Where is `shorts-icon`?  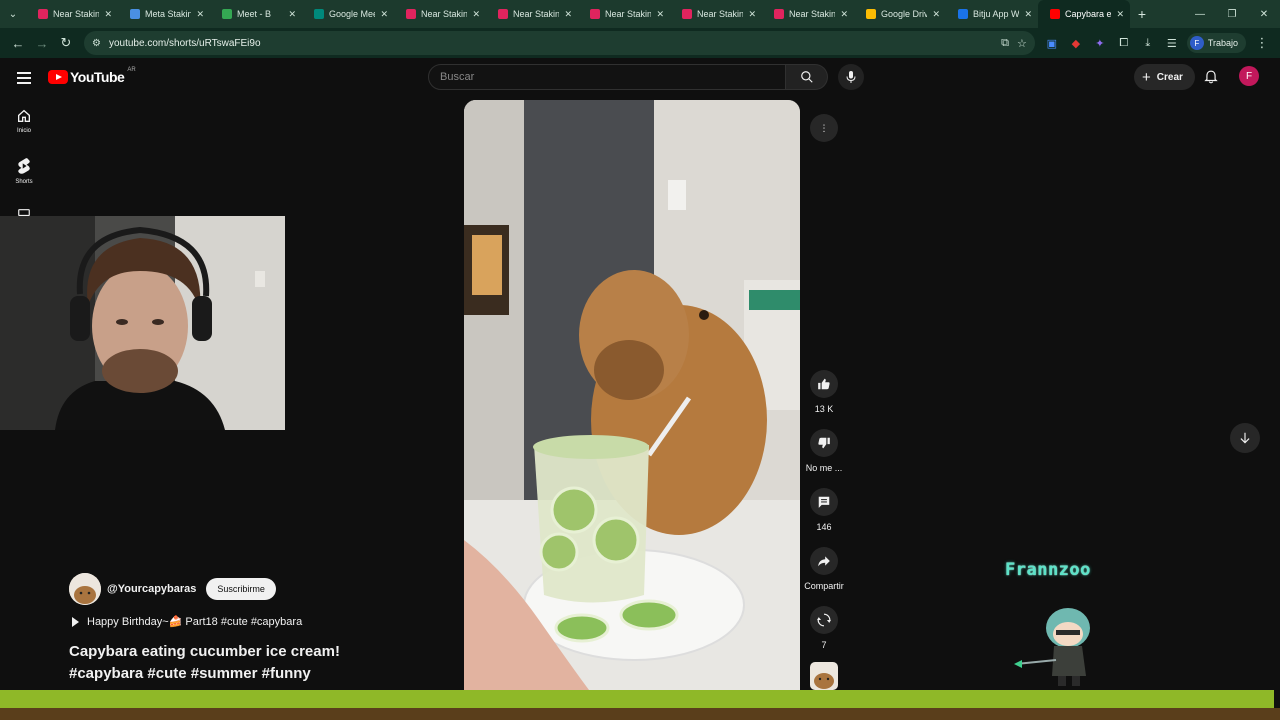 shorts-icon is located at coordinates (24, 166).